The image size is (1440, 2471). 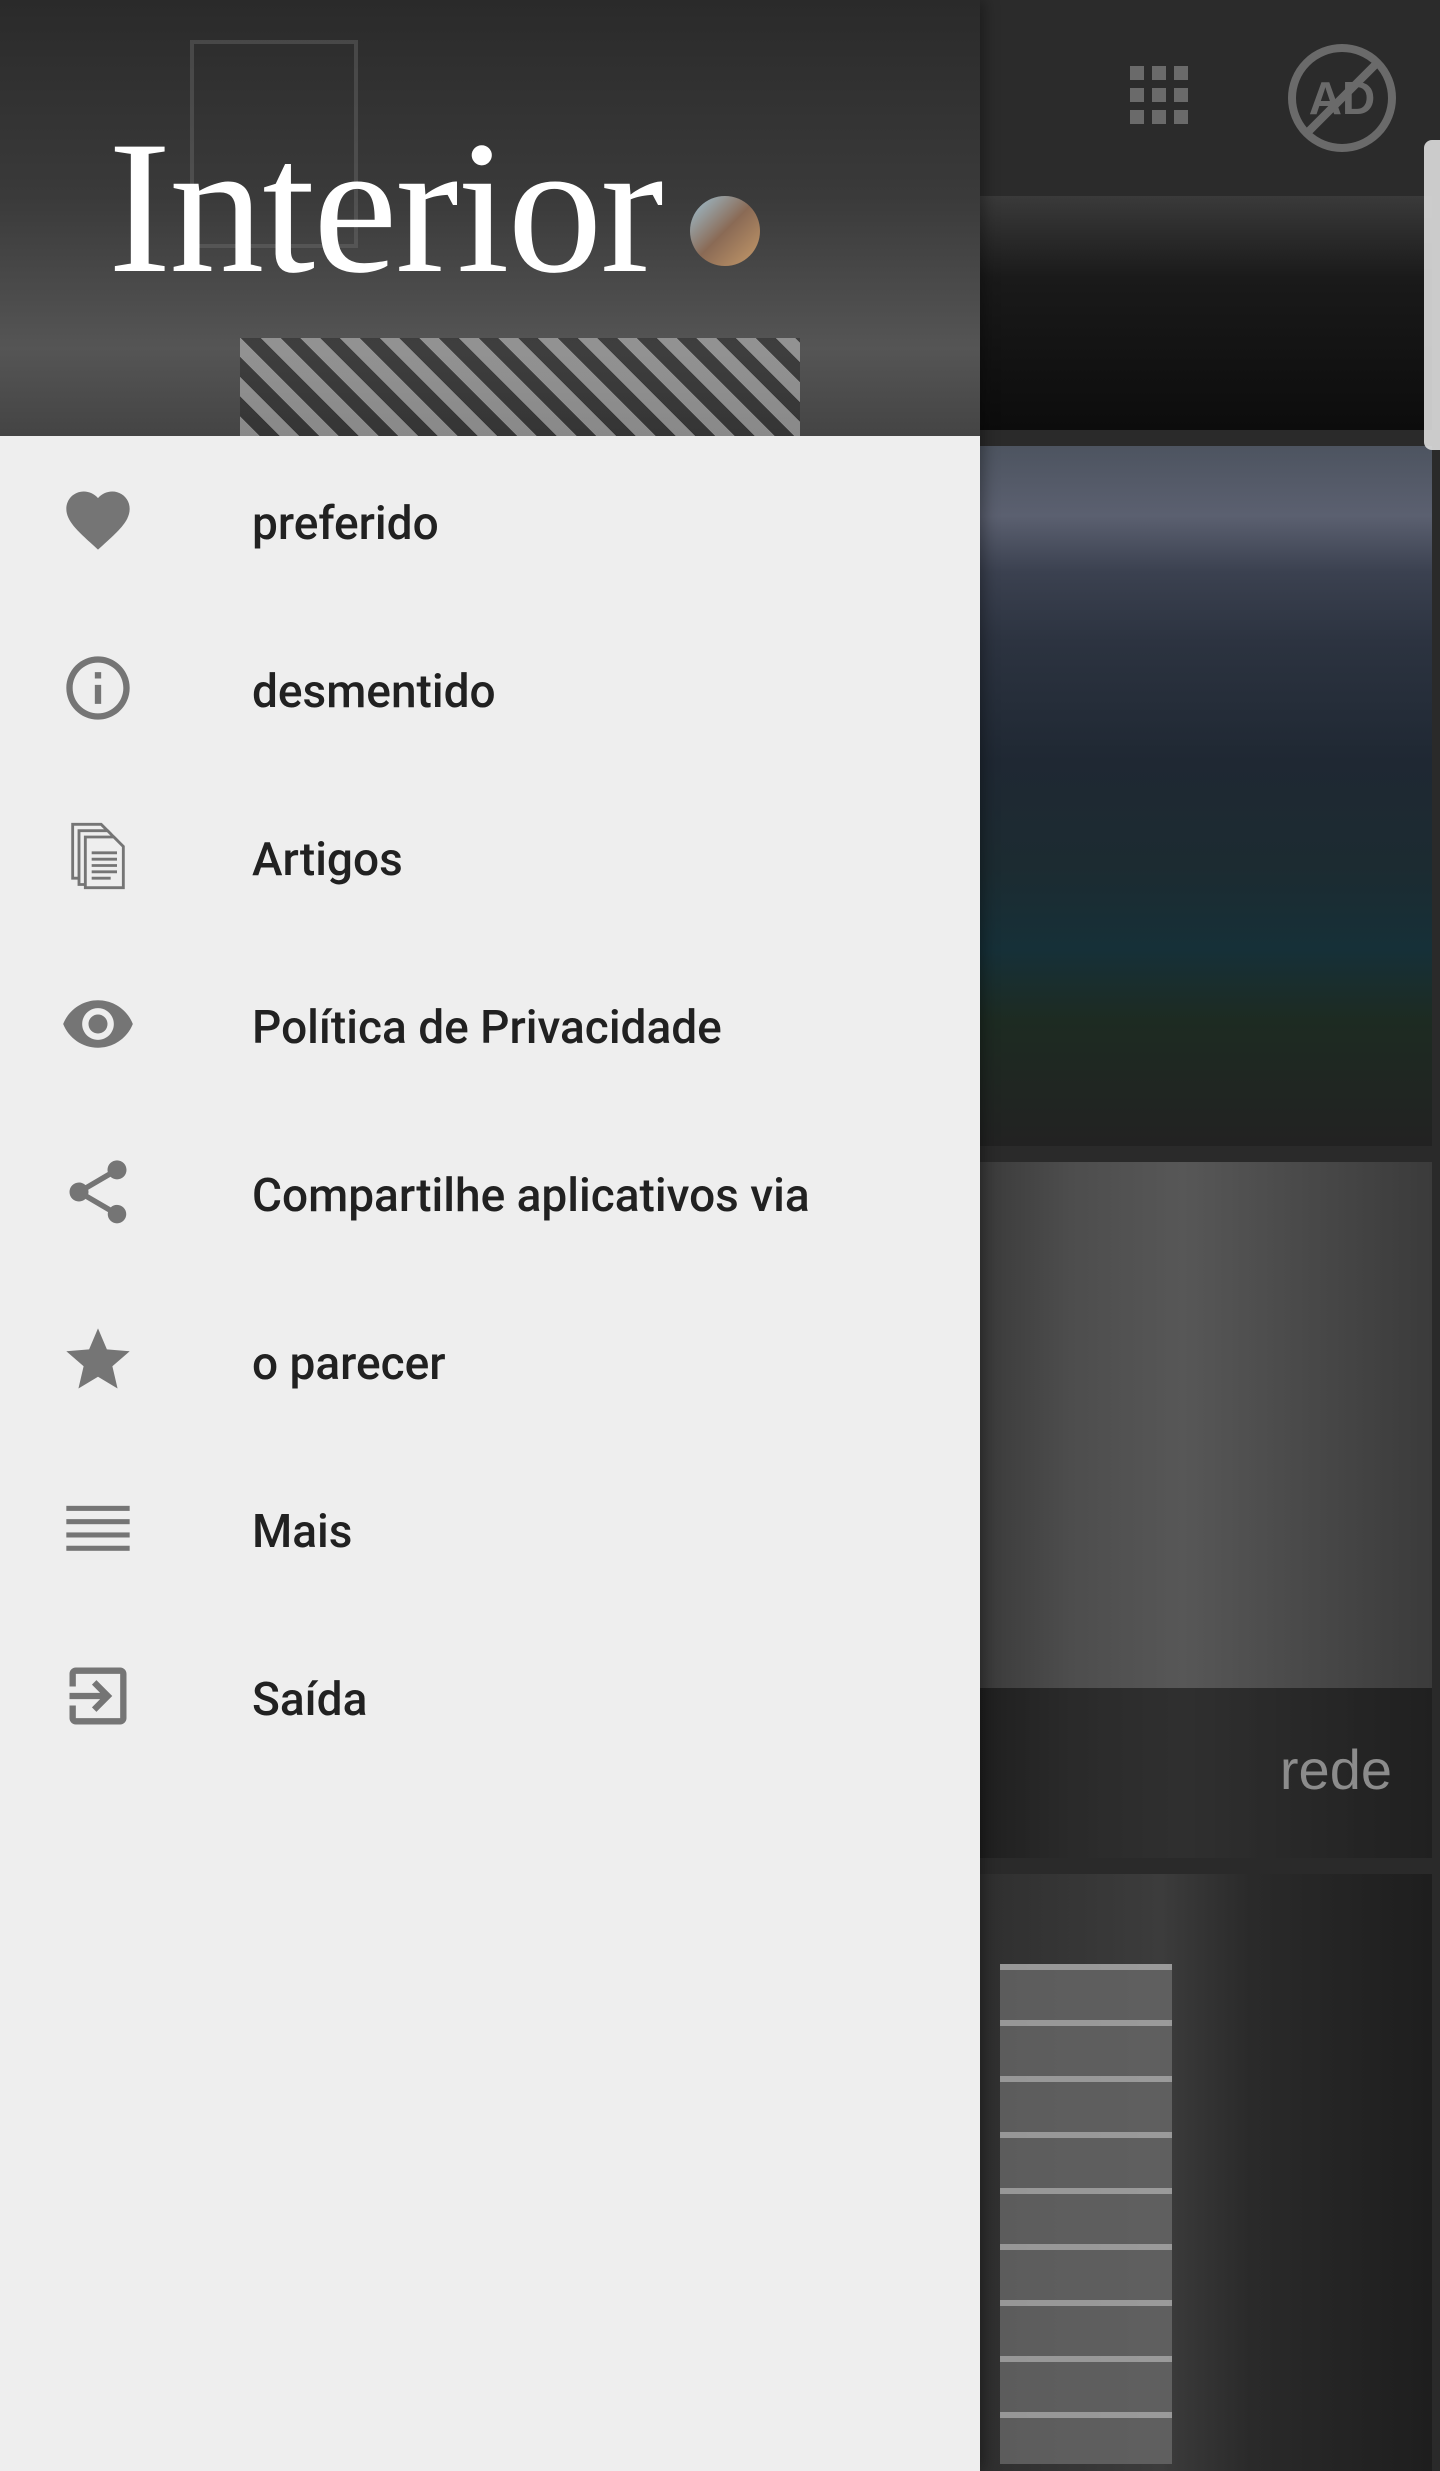 I want to click on menu-item-privacy-policy: Política de Privacidade, so click(x=490, y=1028).